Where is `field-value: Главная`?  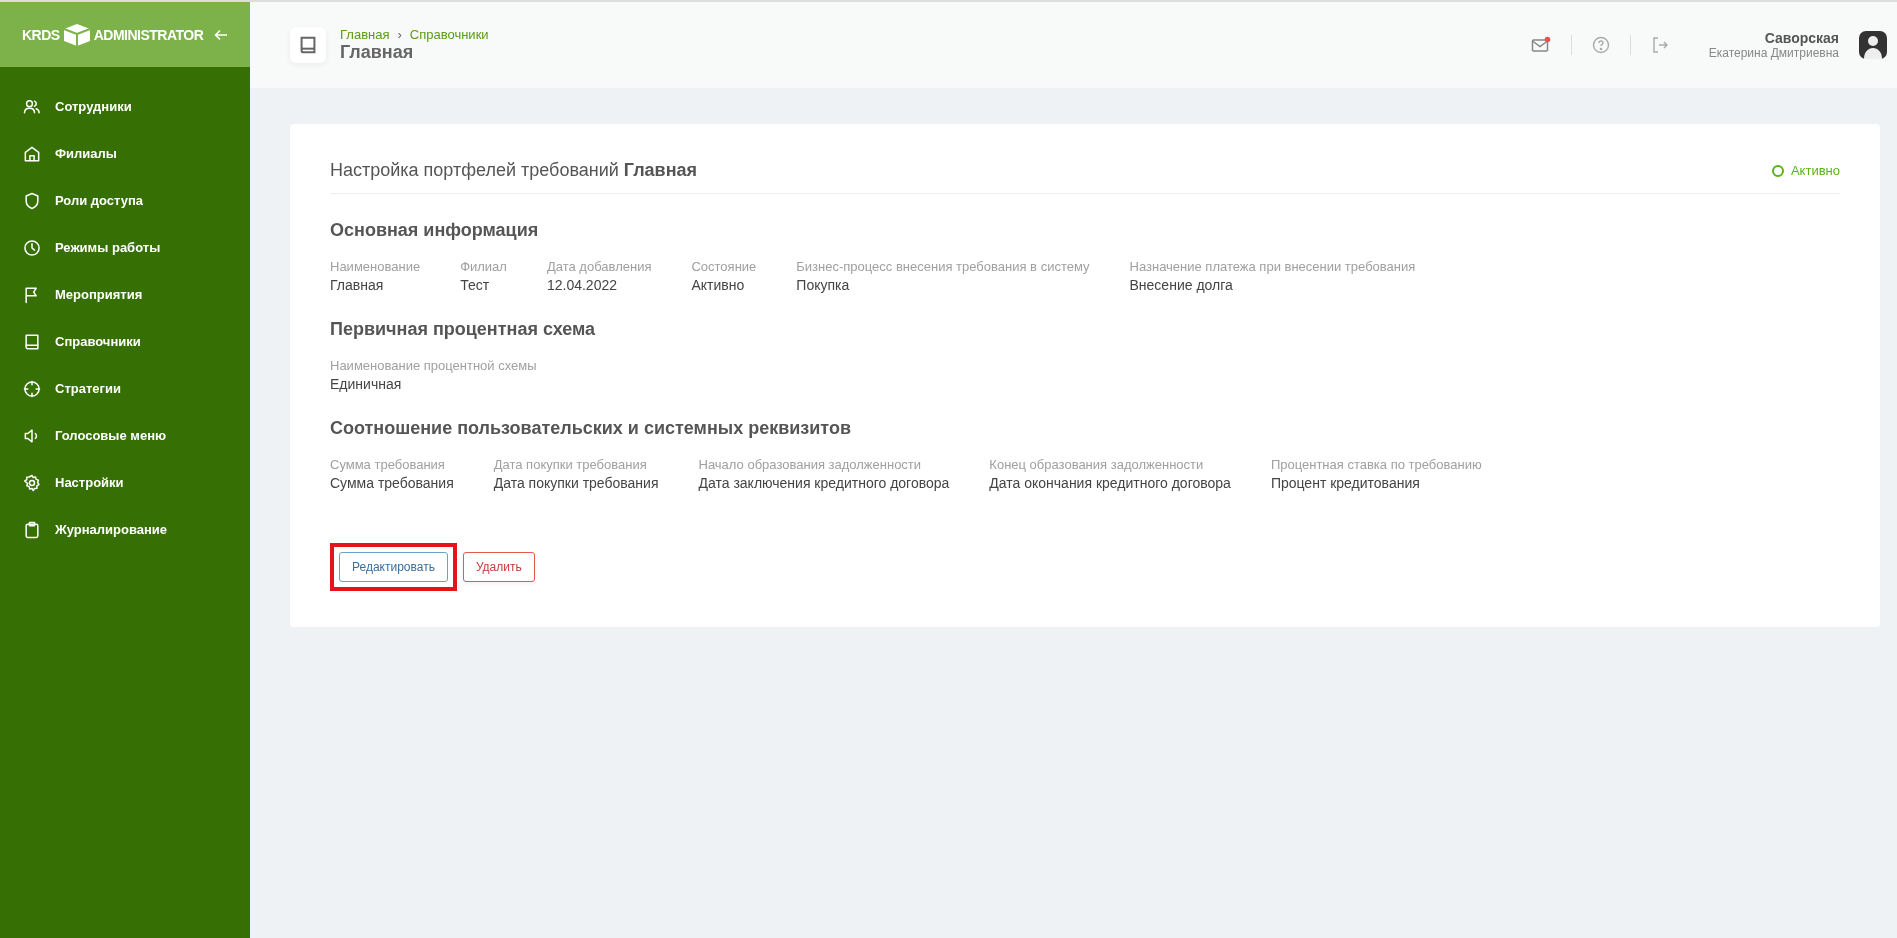 field-value: Главная is located at coordinates (357, 285).